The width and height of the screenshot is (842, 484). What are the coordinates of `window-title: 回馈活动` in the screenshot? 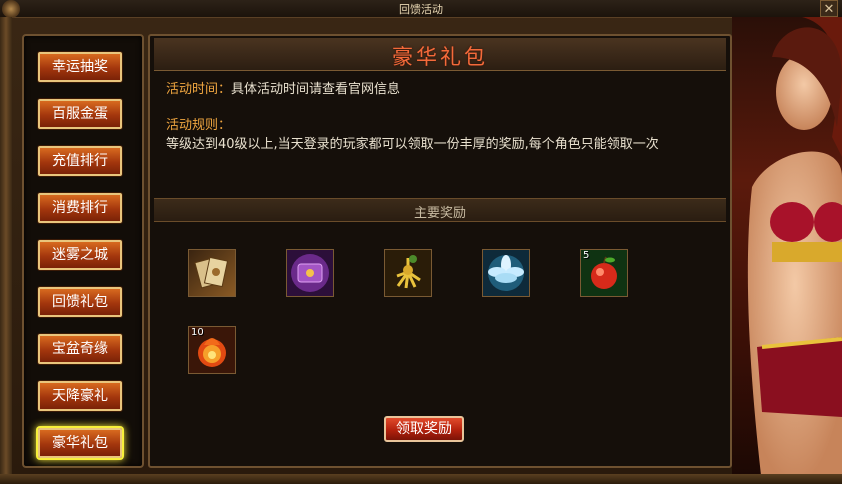 It's located at (421, 9).